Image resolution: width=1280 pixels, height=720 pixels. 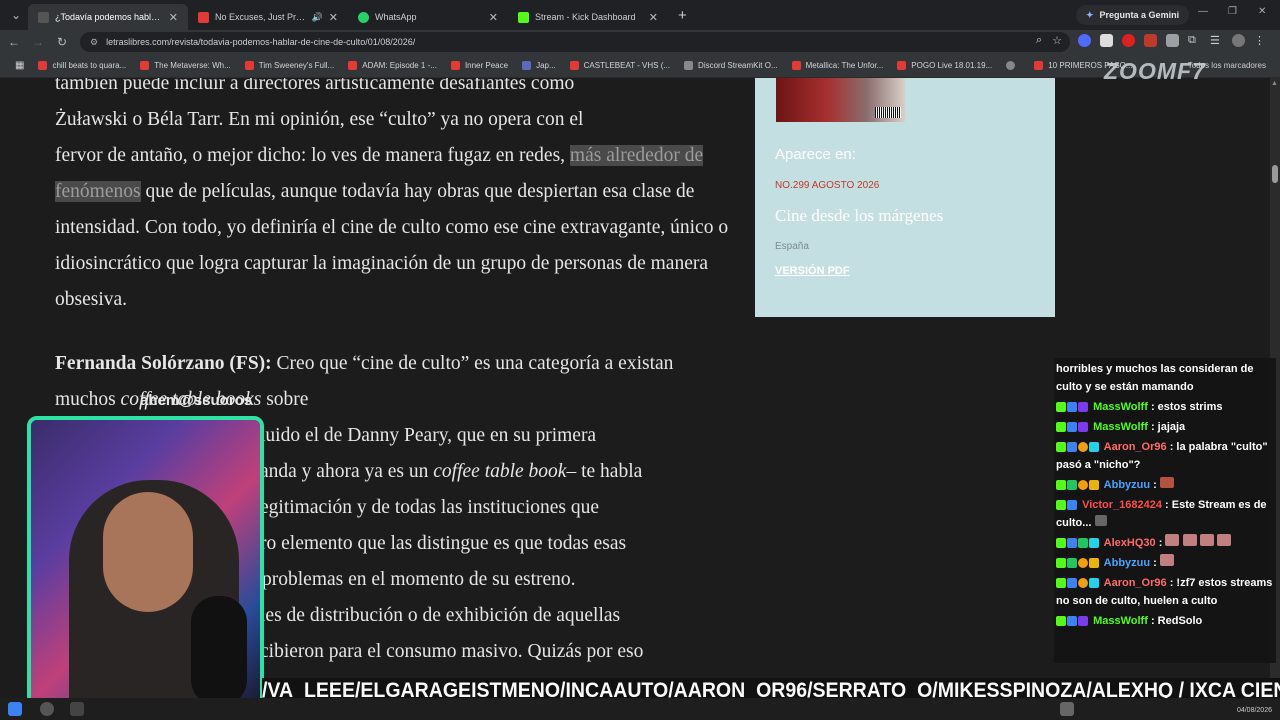 I want to click on close-window-icon: ✕, so click(x=1262, y=11).